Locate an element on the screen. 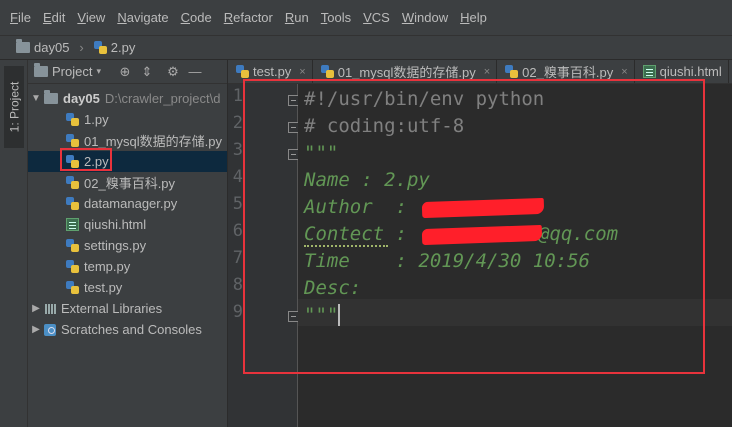  file-name: 2.py is located at coordinates (96, 161).